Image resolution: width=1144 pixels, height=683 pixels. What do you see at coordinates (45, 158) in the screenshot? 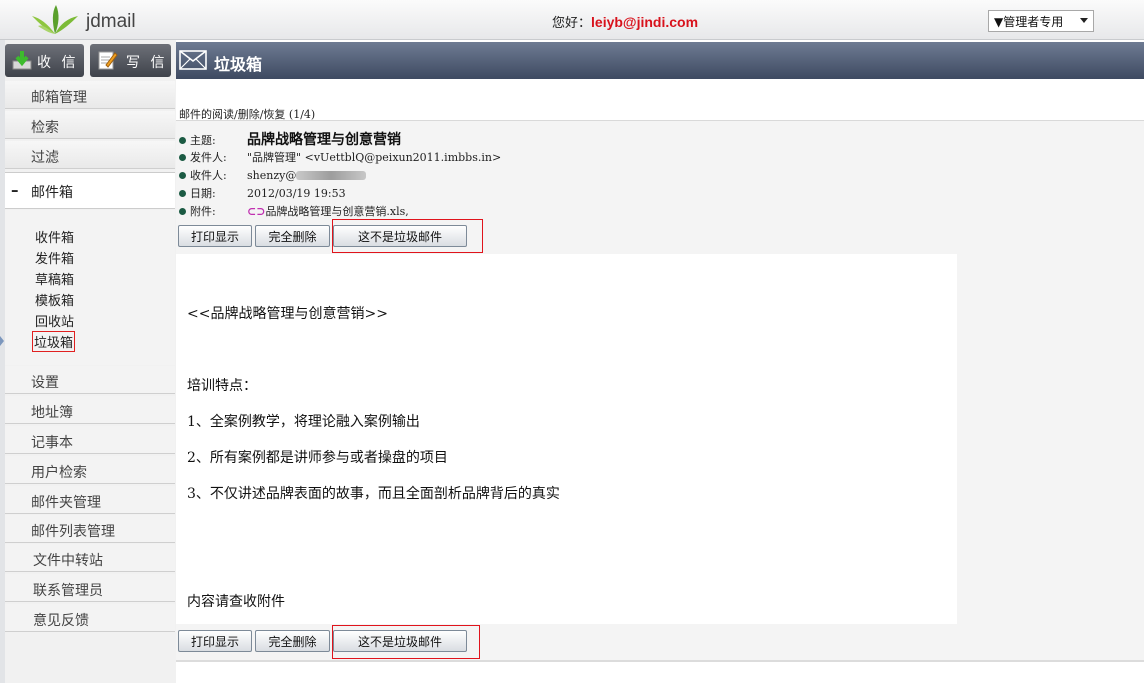
I see `menu-label: 过滤` at bounding box center [45, 158].